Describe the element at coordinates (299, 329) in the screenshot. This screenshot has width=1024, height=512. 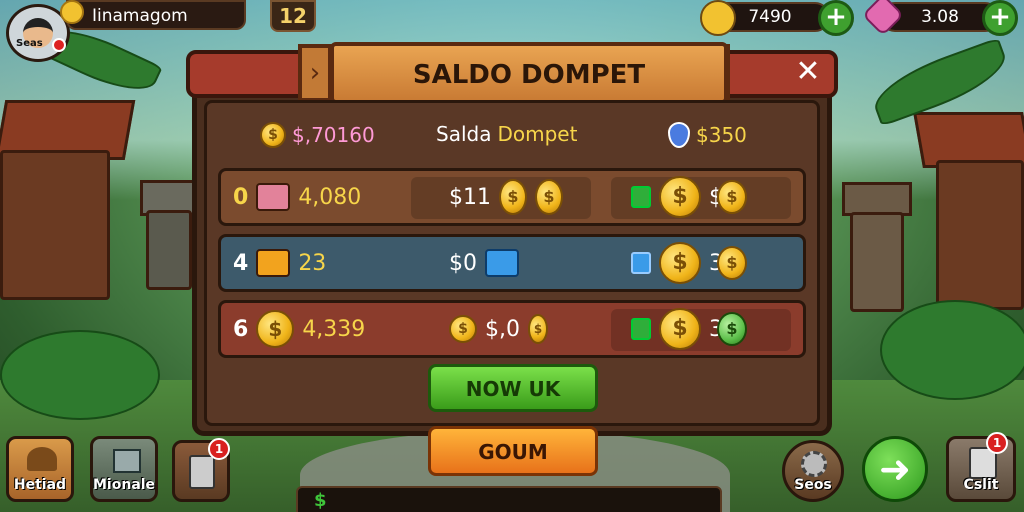
I see `row-item: 6 $ 4,339` at that location.